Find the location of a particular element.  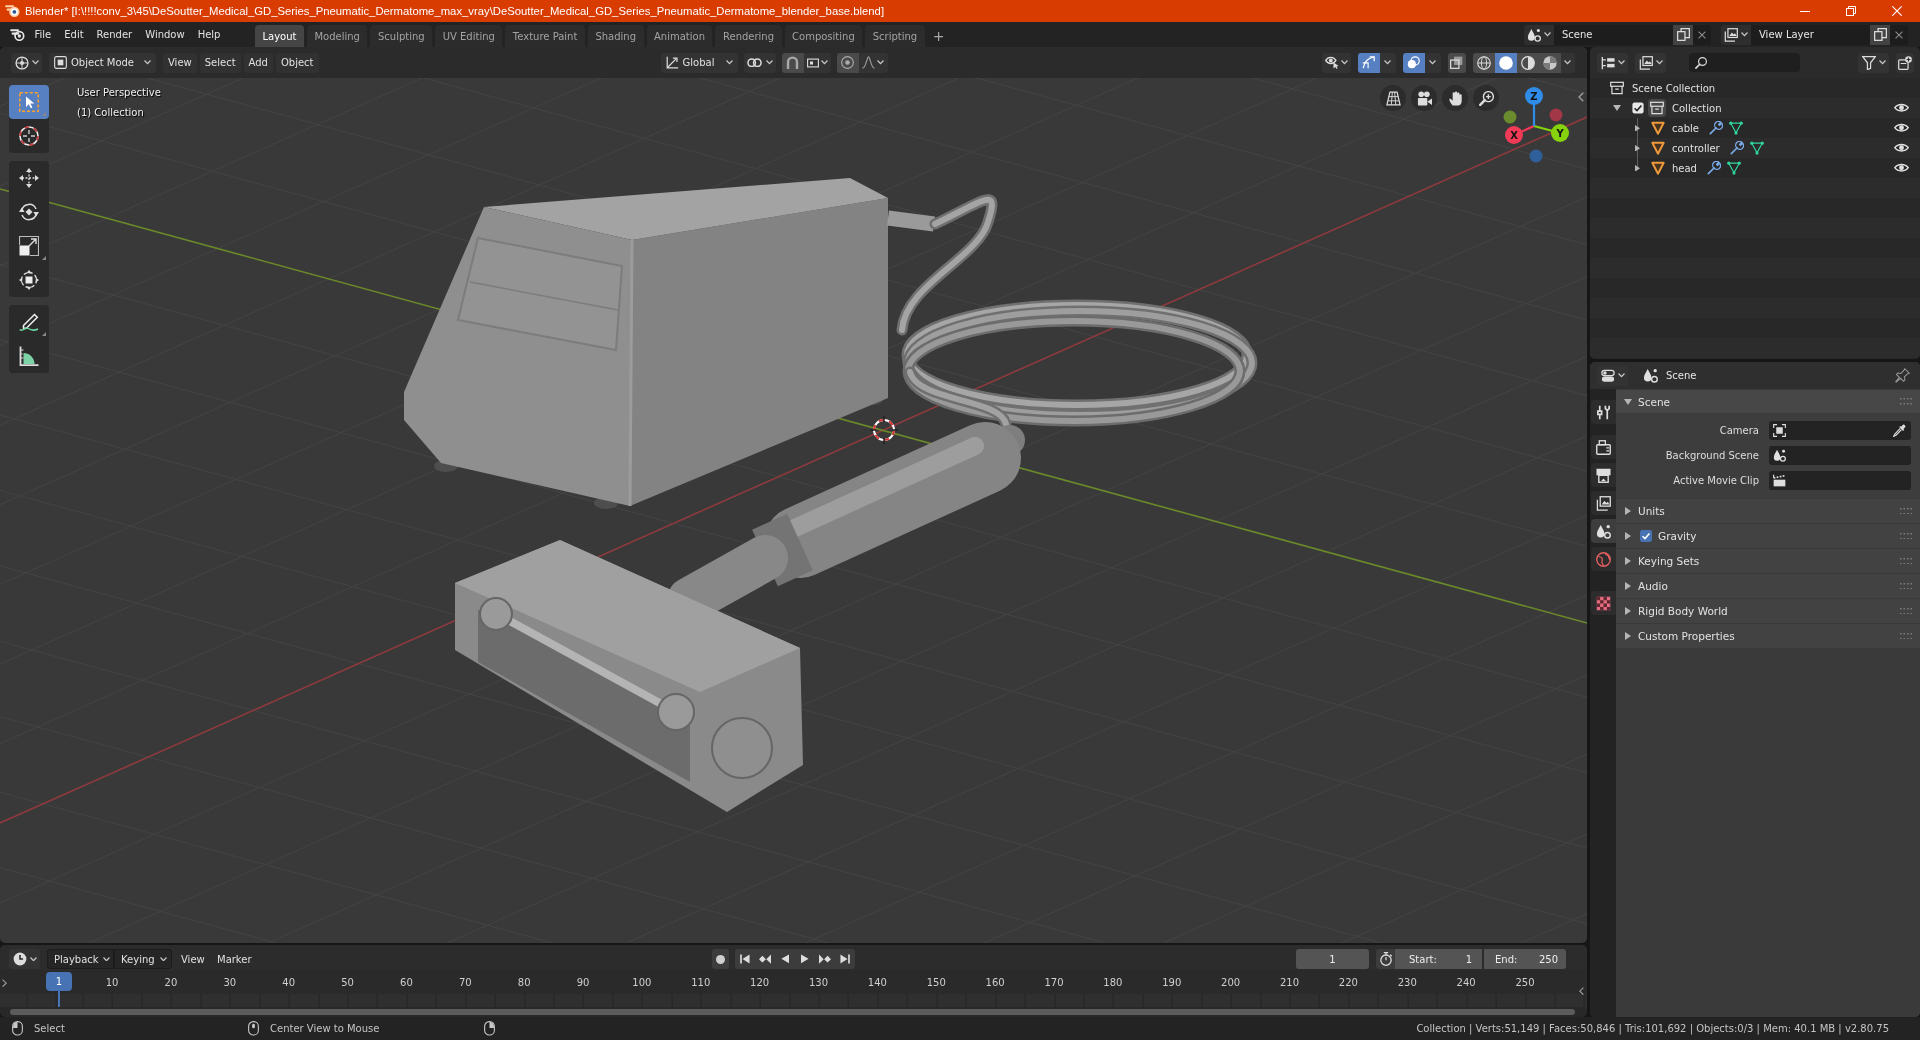

tool-tab is located at coordinates (1603, 412).